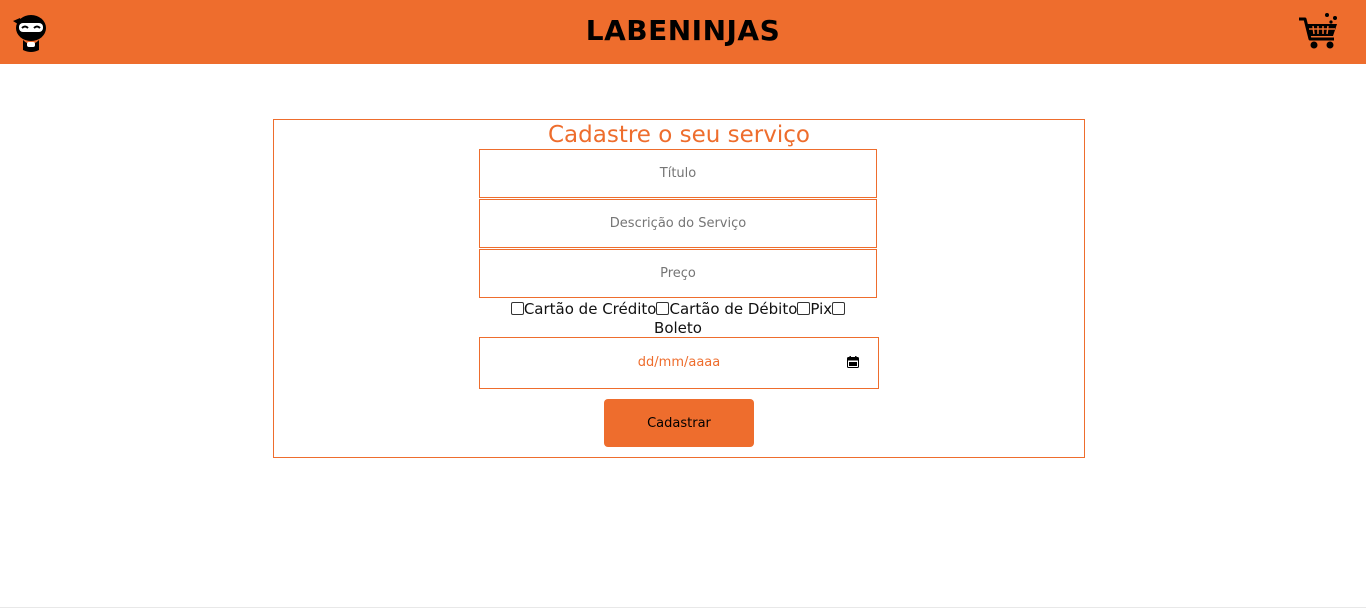 The image size is (1366, 609). I want to click on description-input-placeholder: Descrição do Serviço, so click(678, 223).